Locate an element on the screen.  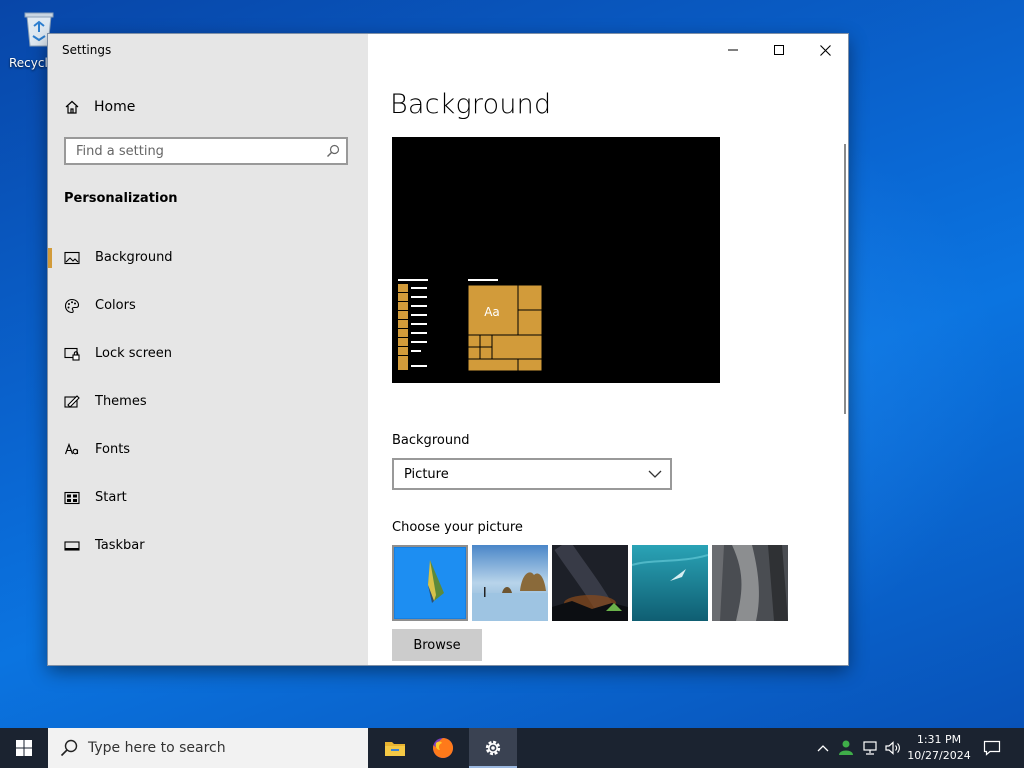
sidebar-item-taskbar: Taskbar is located at coordinates (208, 546).